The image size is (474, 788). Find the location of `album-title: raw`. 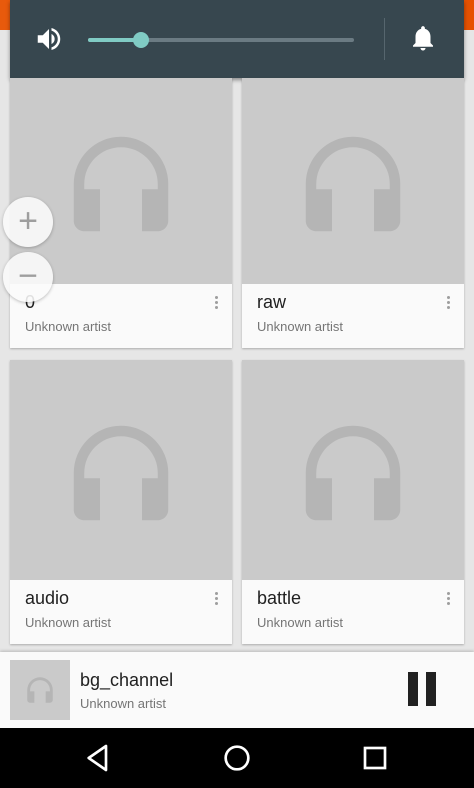

album-title: raw is located at coordinates (272, 302).